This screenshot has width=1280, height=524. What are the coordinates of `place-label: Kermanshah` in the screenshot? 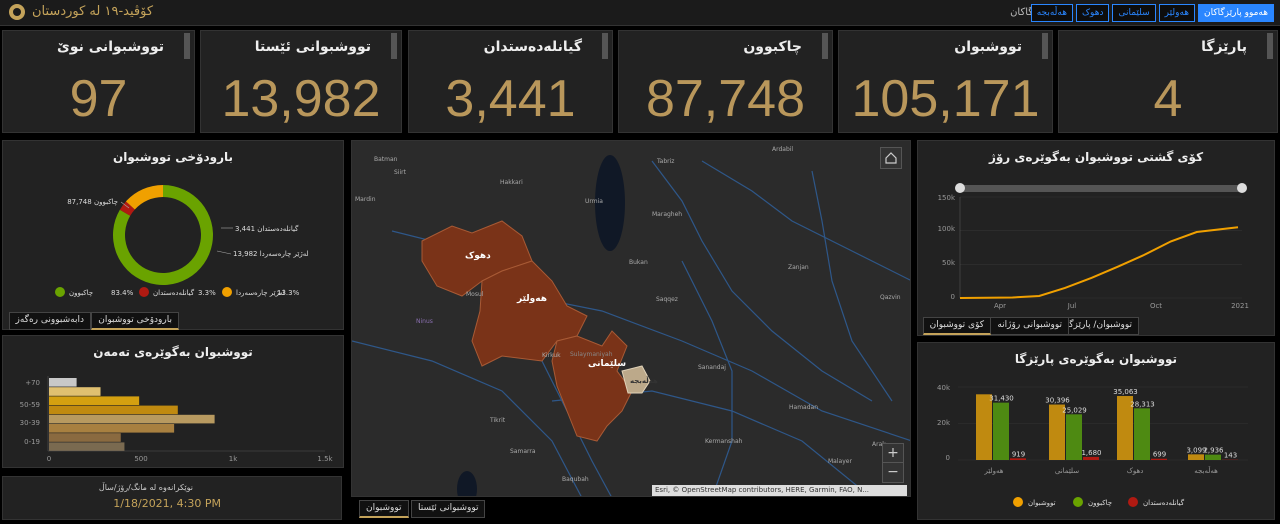 It's located at (724, 441).